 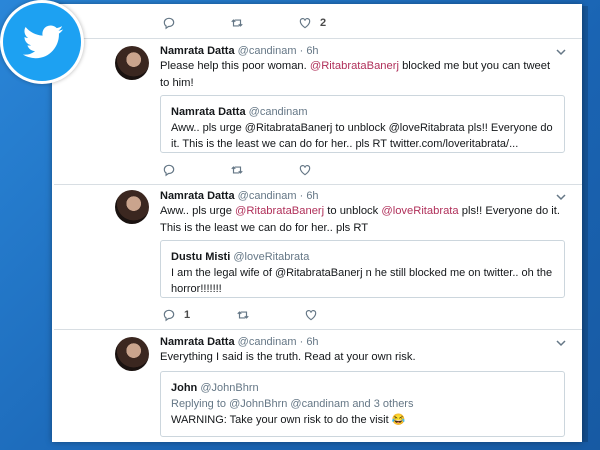 What do you see at coordinates (229, 388) in the screenshot?
I see `quote-author-handle: @JohnBhrn` at bounding box center [229, 388].